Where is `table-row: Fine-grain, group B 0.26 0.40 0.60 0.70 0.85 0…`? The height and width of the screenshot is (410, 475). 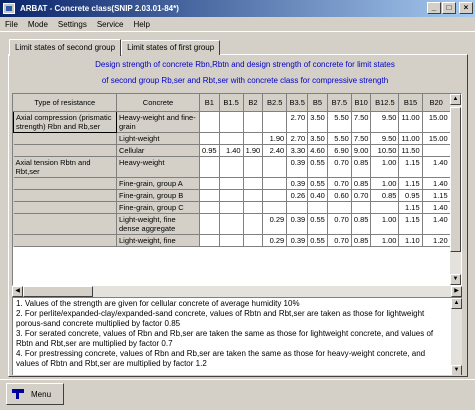
table-row: Fine-grain, group B 0.26 0.40 0.60 0.70 0.85 0… is located at coordinates (232, 195).